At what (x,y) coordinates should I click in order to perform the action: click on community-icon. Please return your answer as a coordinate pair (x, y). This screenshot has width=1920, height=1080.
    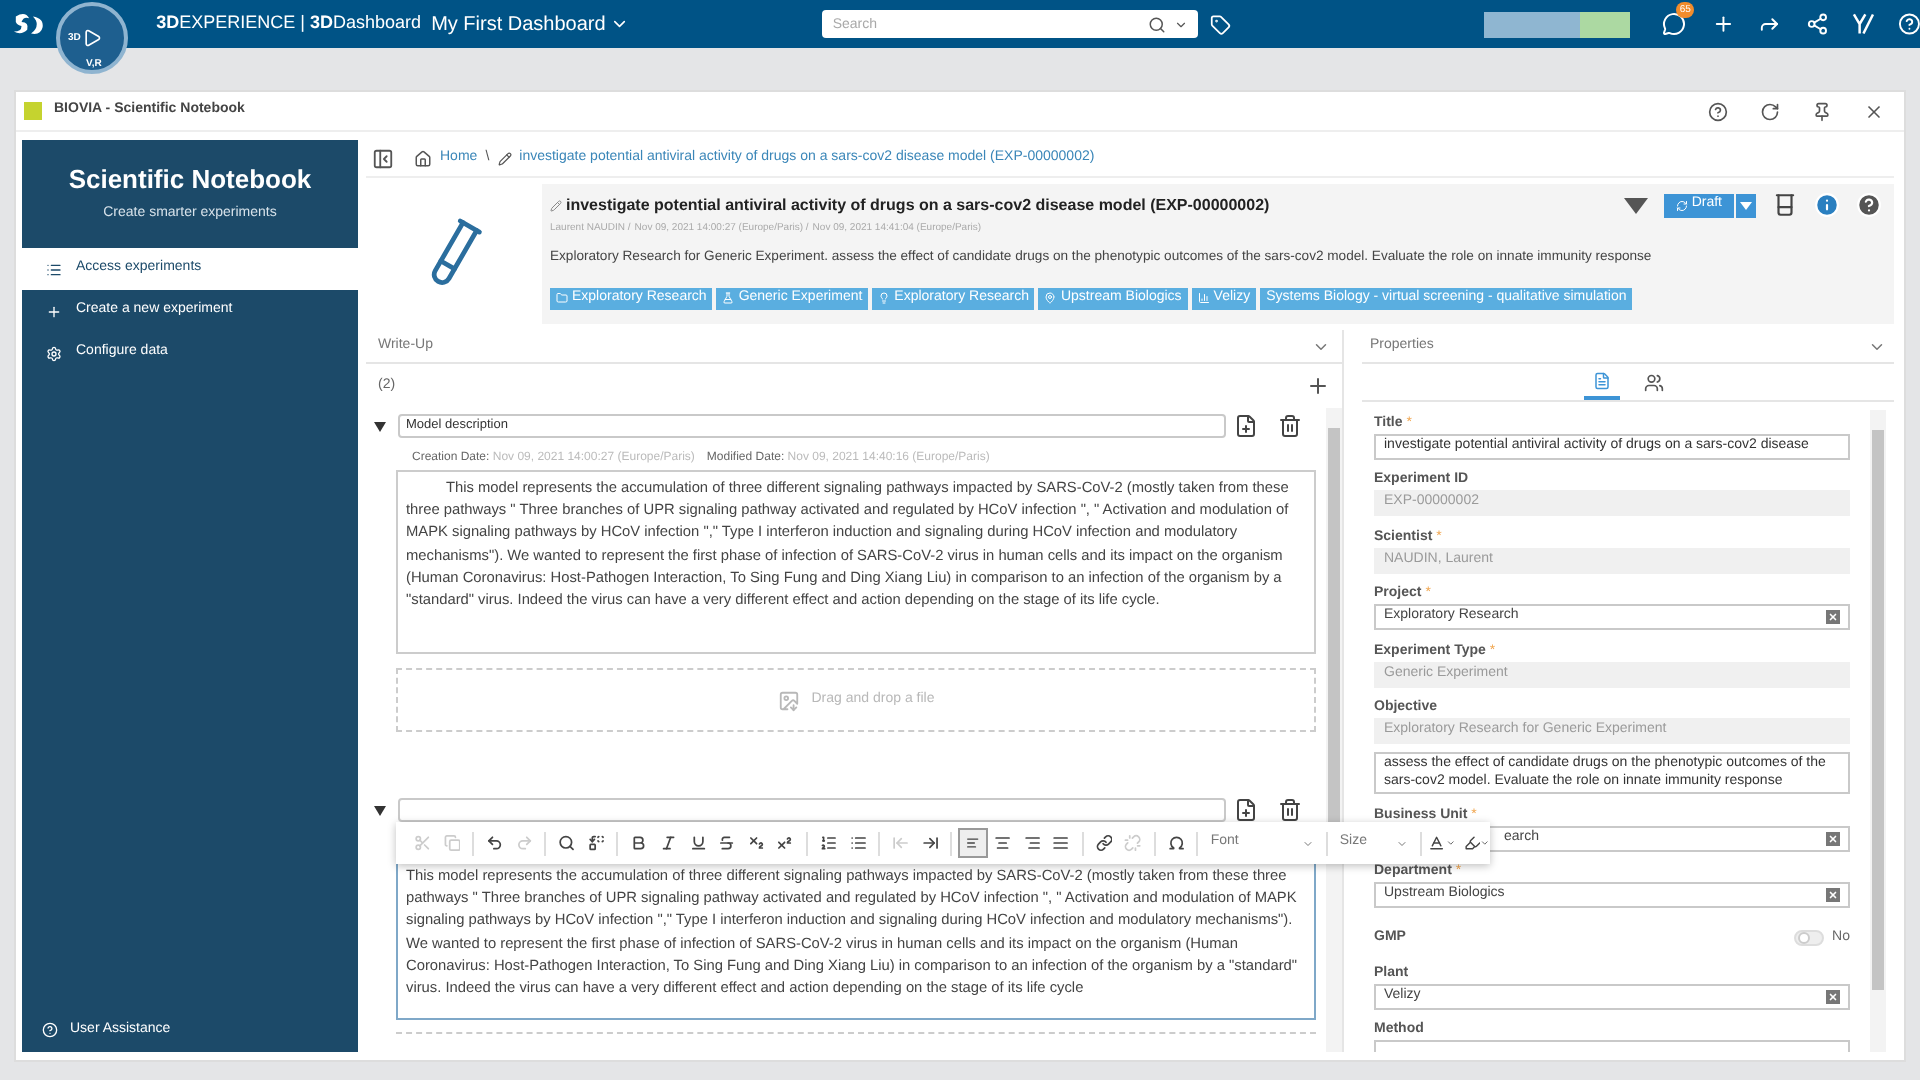
    Looking at the image, I should click on (1864, 24).